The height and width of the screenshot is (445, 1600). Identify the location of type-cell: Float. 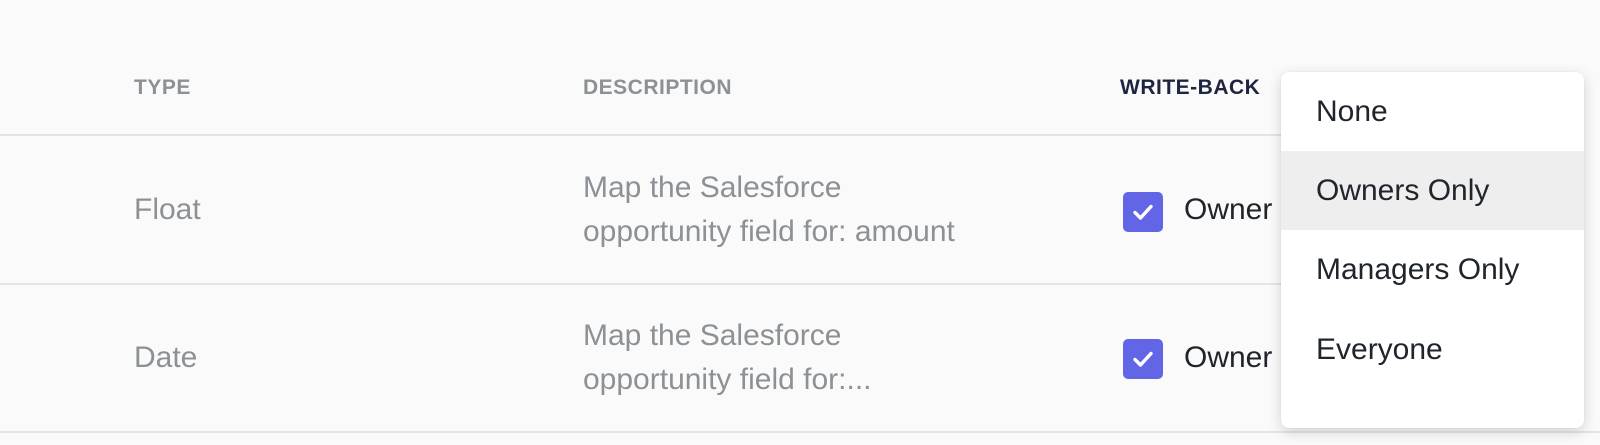
(167, 209).